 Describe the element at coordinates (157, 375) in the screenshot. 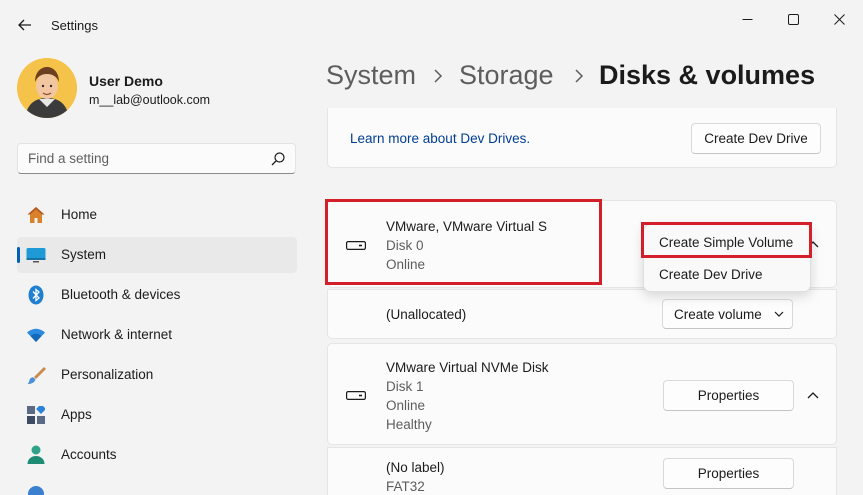

I see `sidebar-item-personalization: Personalization` at that location.